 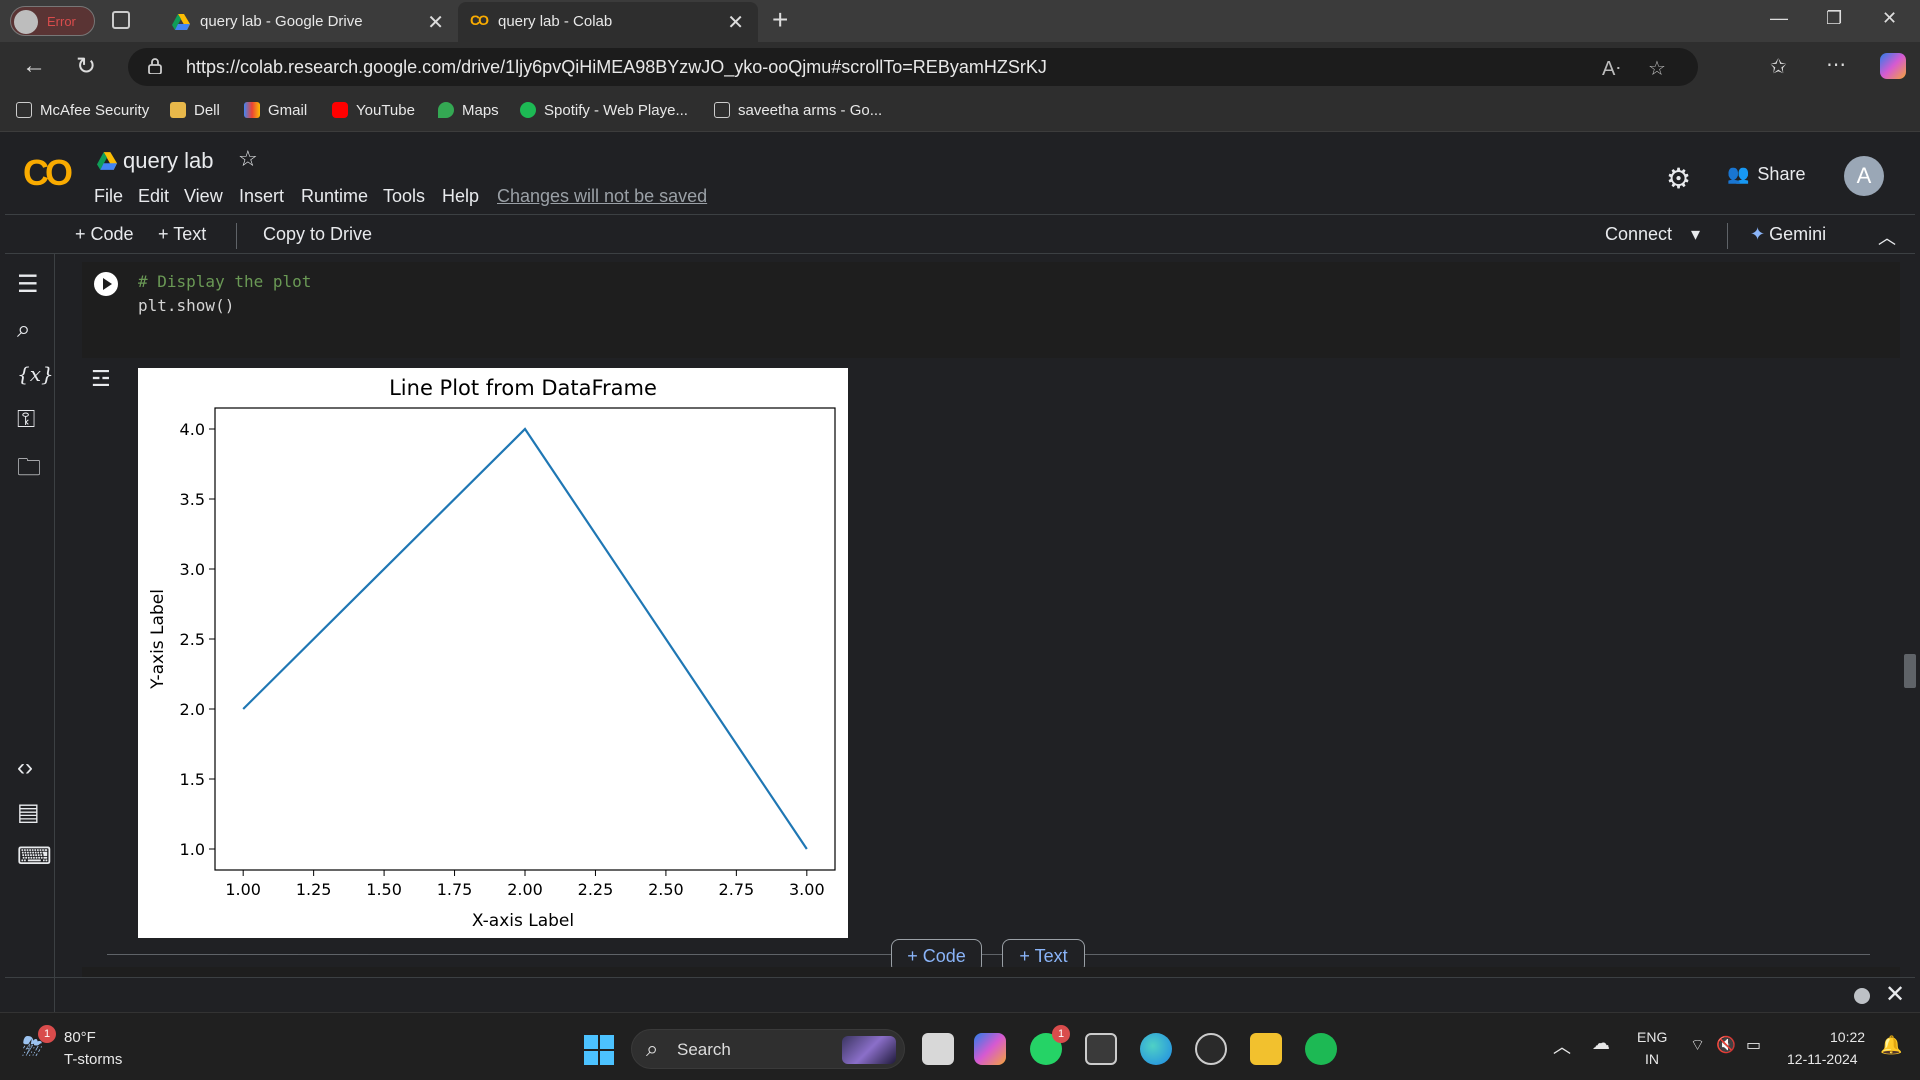 I want to click on y-tick-label: 3.0, so click(x=192, y=569).